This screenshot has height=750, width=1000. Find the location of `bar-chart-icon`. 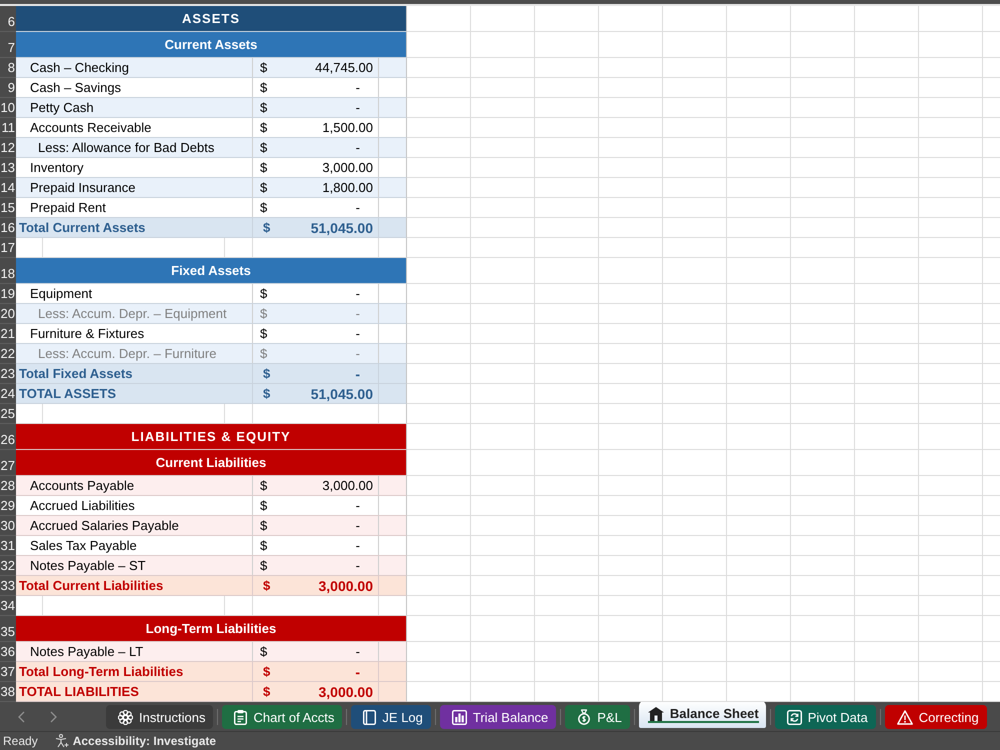

bar-chart-icon is located at coordinates (459, 717).